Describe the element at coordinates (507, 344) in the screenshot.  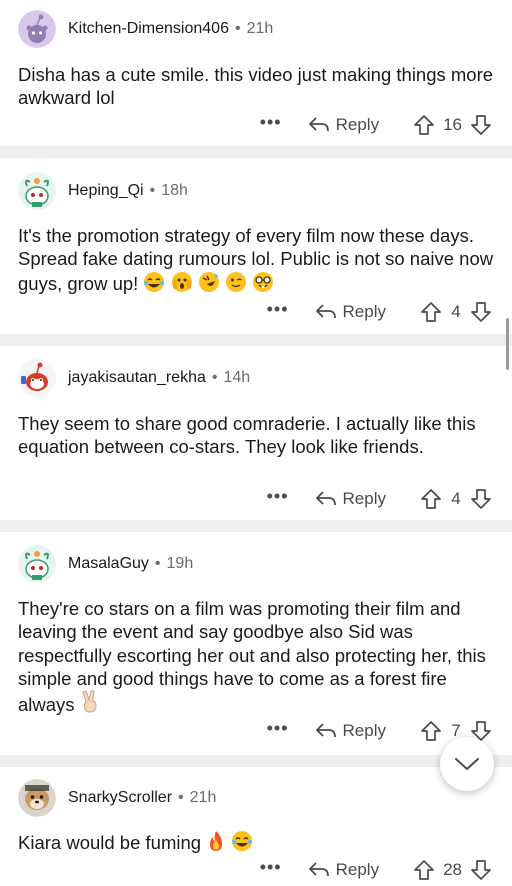
I see `scrollbar` at that location.